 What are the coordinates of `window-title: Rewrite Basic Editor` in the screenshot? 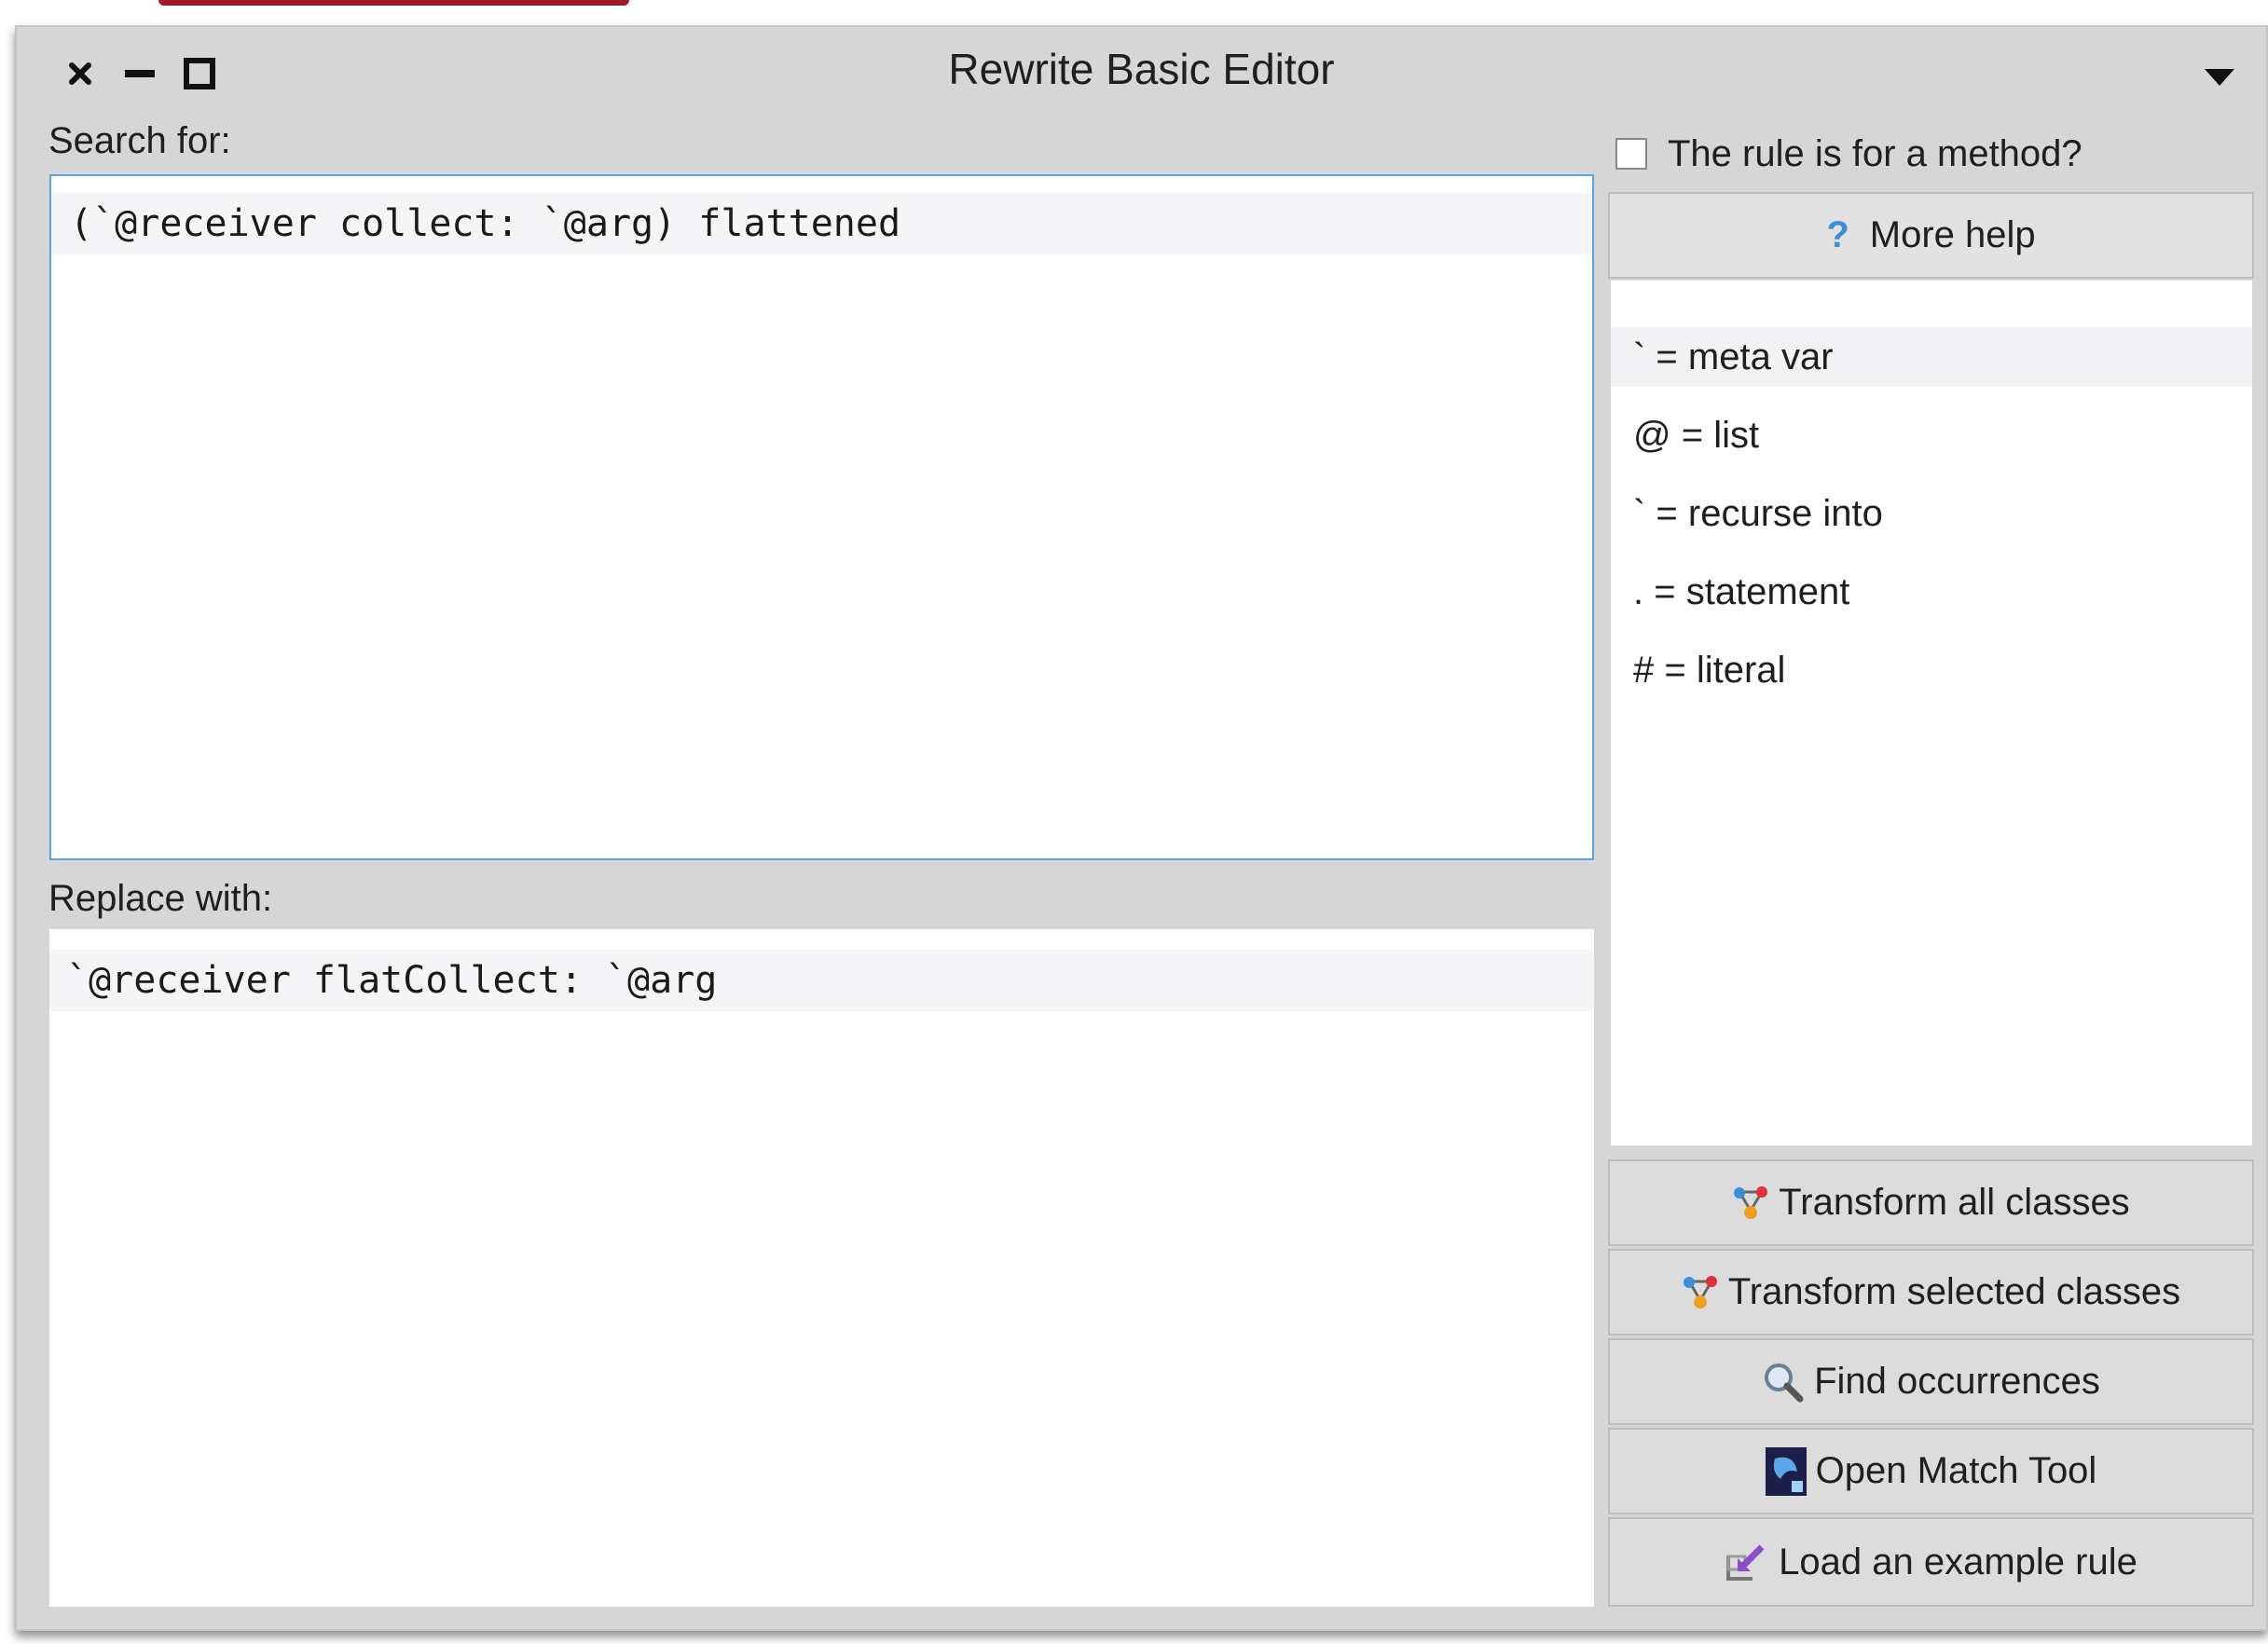 It's located at (1141, 69).